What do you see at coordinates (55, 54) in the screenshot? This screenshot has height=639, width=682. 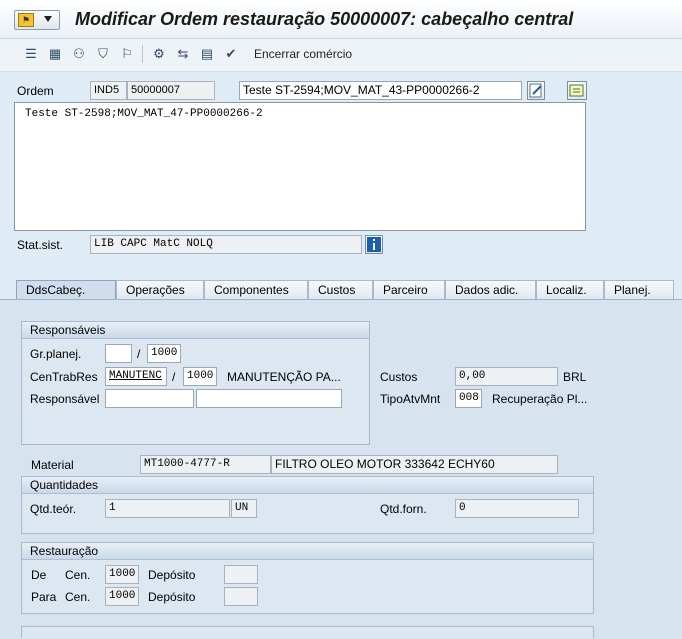 I see `calculator-icon: ▦` at bounding box center [55, 54].